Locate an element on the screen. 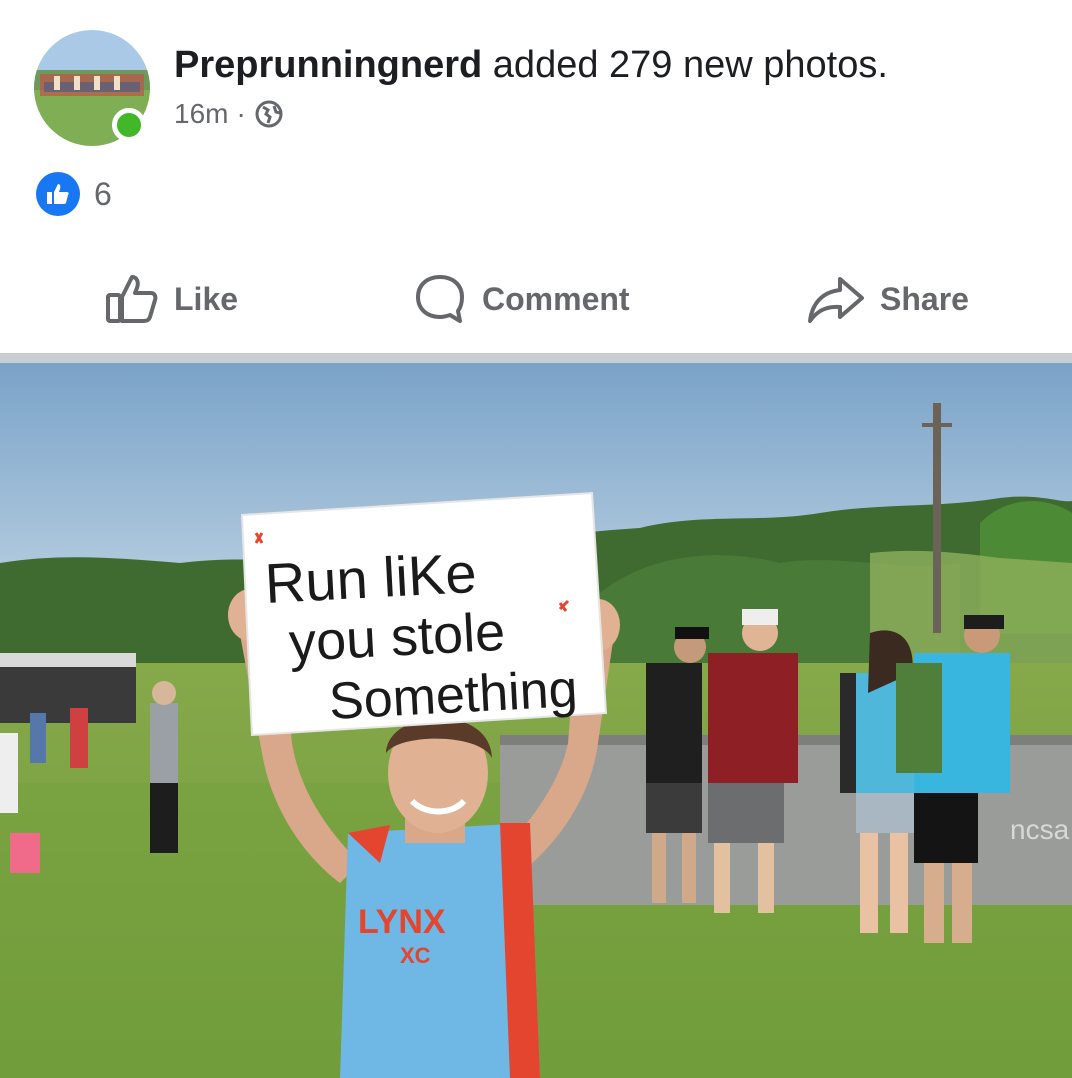 The width and height of the screenshot is (1072, 1078). comment-icon is located at coordinates (440, 299).